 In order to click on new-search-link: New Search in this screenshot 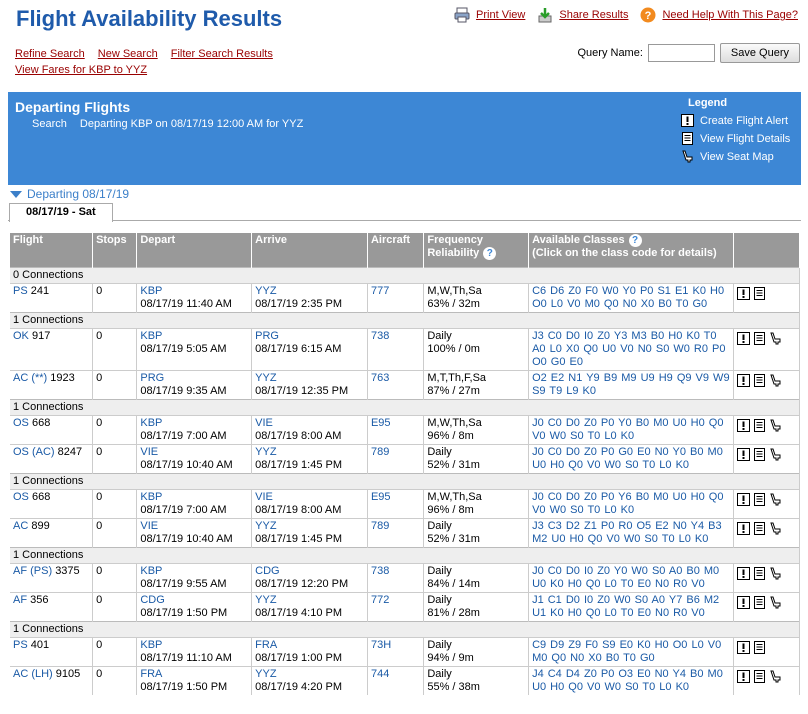, I will do `click(128, 54)`.